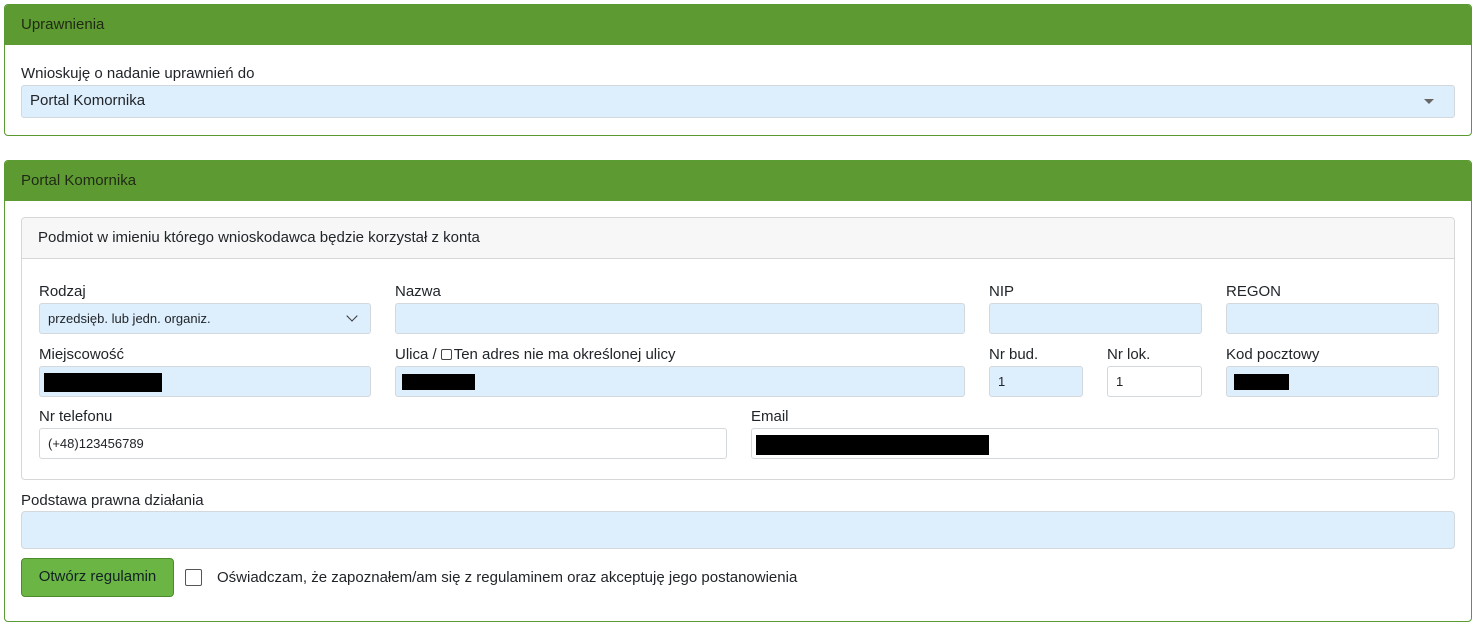  Describe the element at coordinates (62, 291) in the screenshot. I see `rodzaj-label: Rodzaj` at that location.